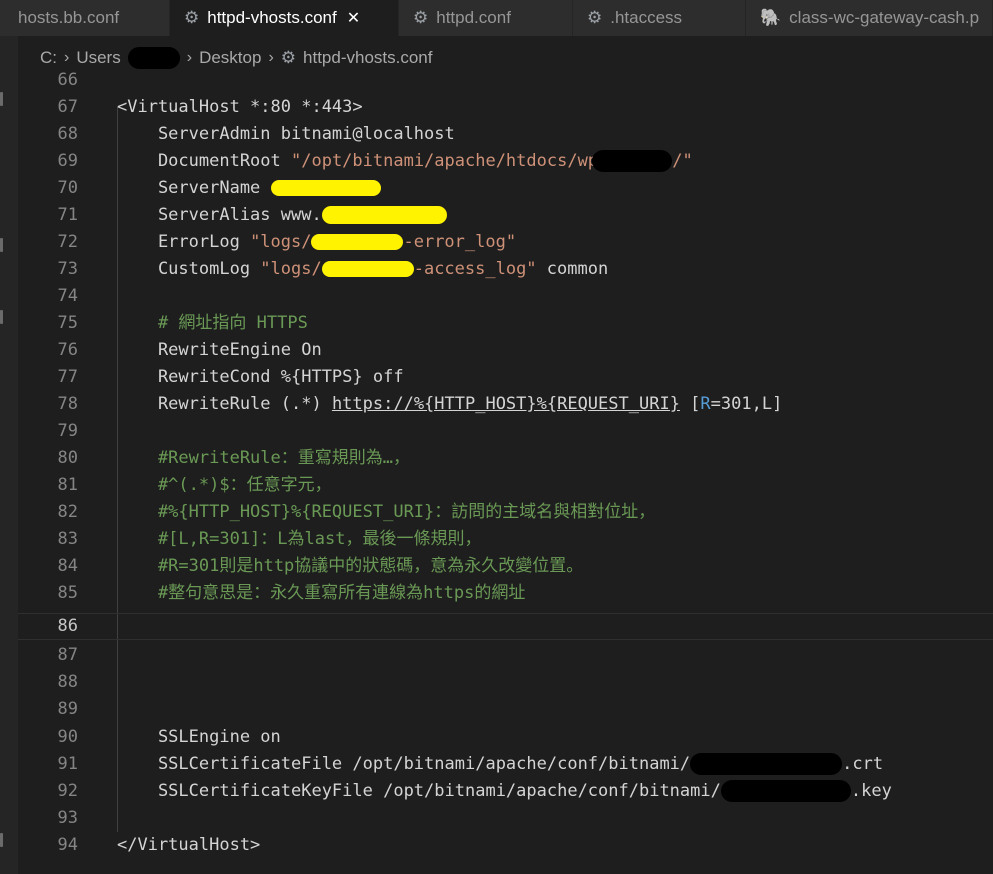  I want to click on comment-text: #RewriteRule：重寫規則為…，, so click(263, 458).